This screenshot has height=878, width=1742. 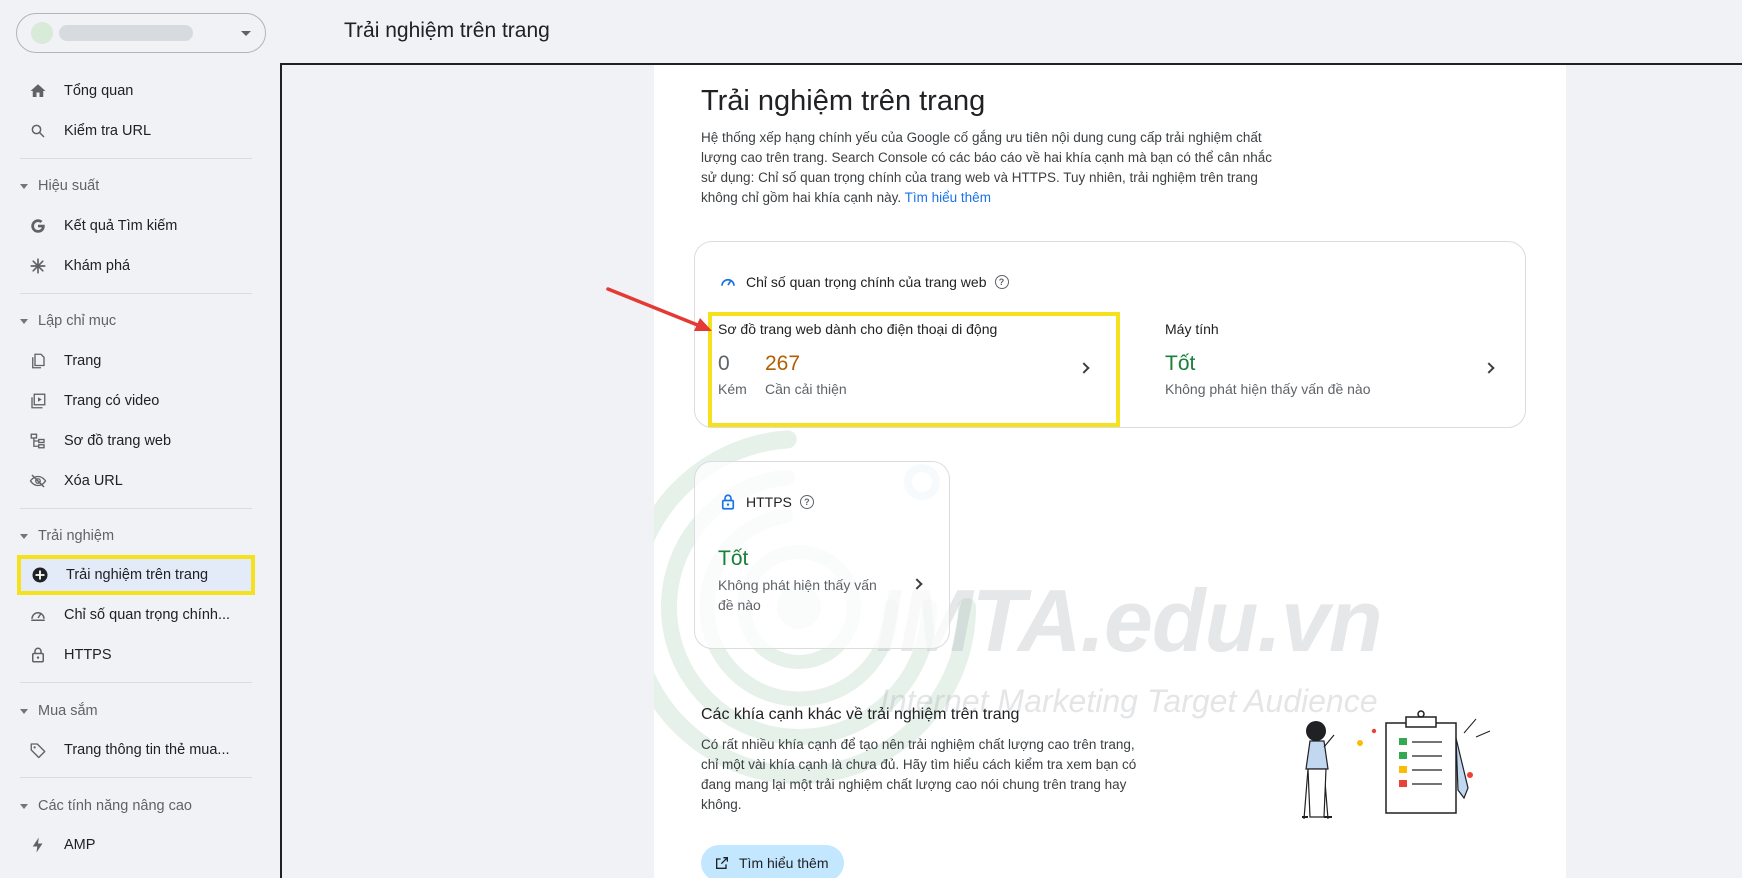 I want to click on sidebar-item-video-pages: Trang có video, so click(x=136, y=401).